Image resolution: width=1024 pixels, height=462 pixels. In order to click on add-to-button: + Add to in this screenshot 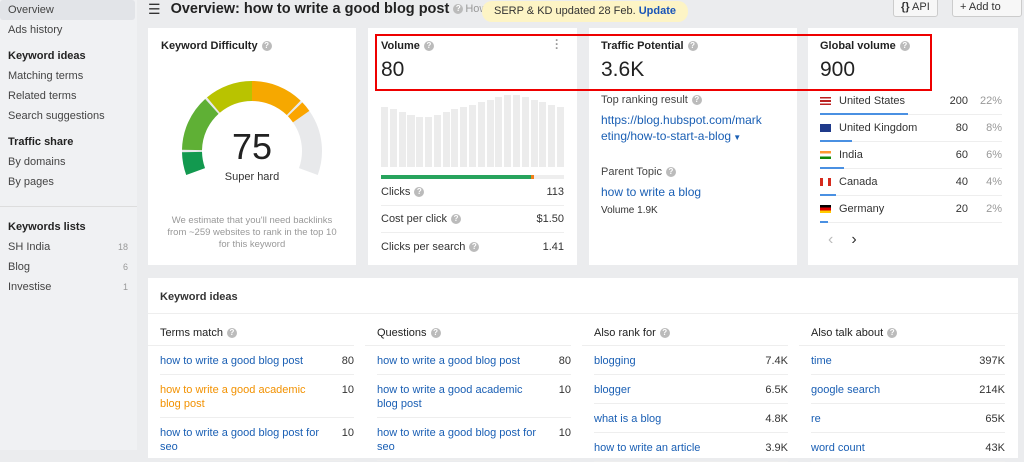, I will do `click(987, 8)`.